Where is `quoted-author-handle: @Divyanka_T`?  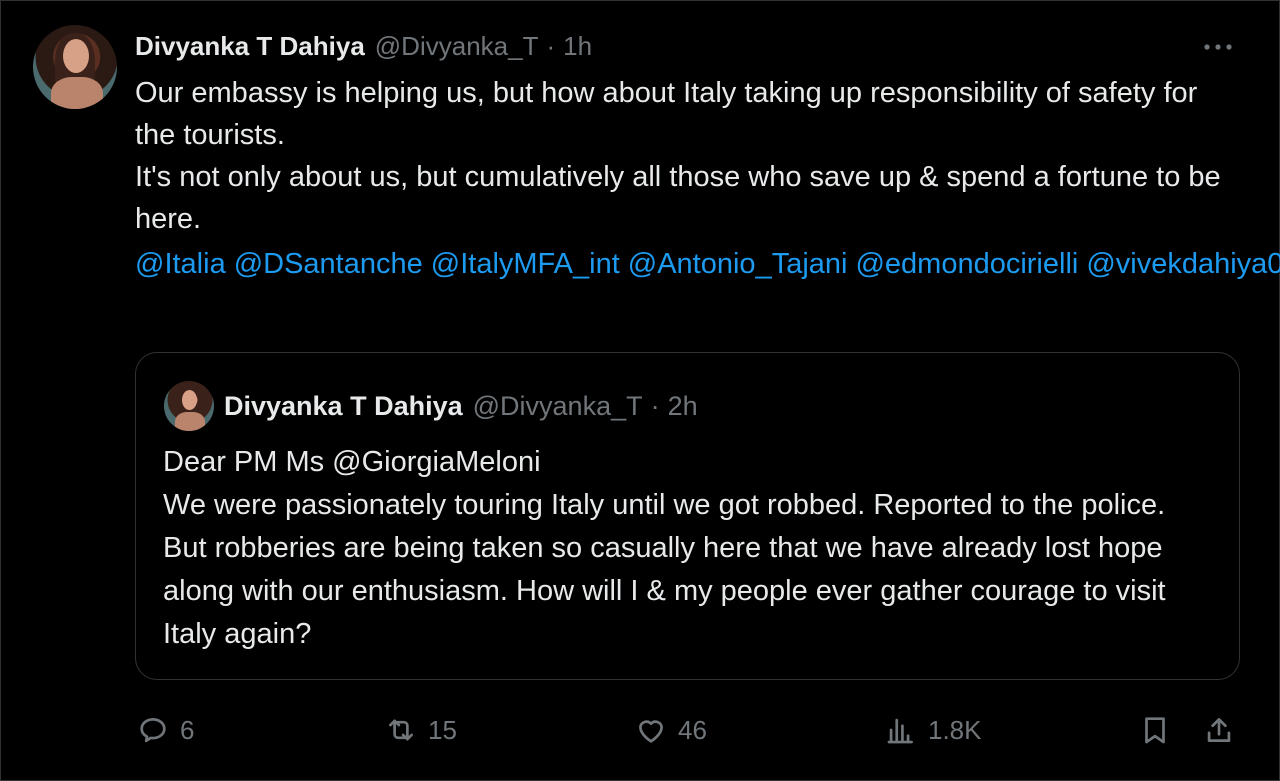 quoted-author-handle: @Divyanka_T is located at coordinates (558, 406).